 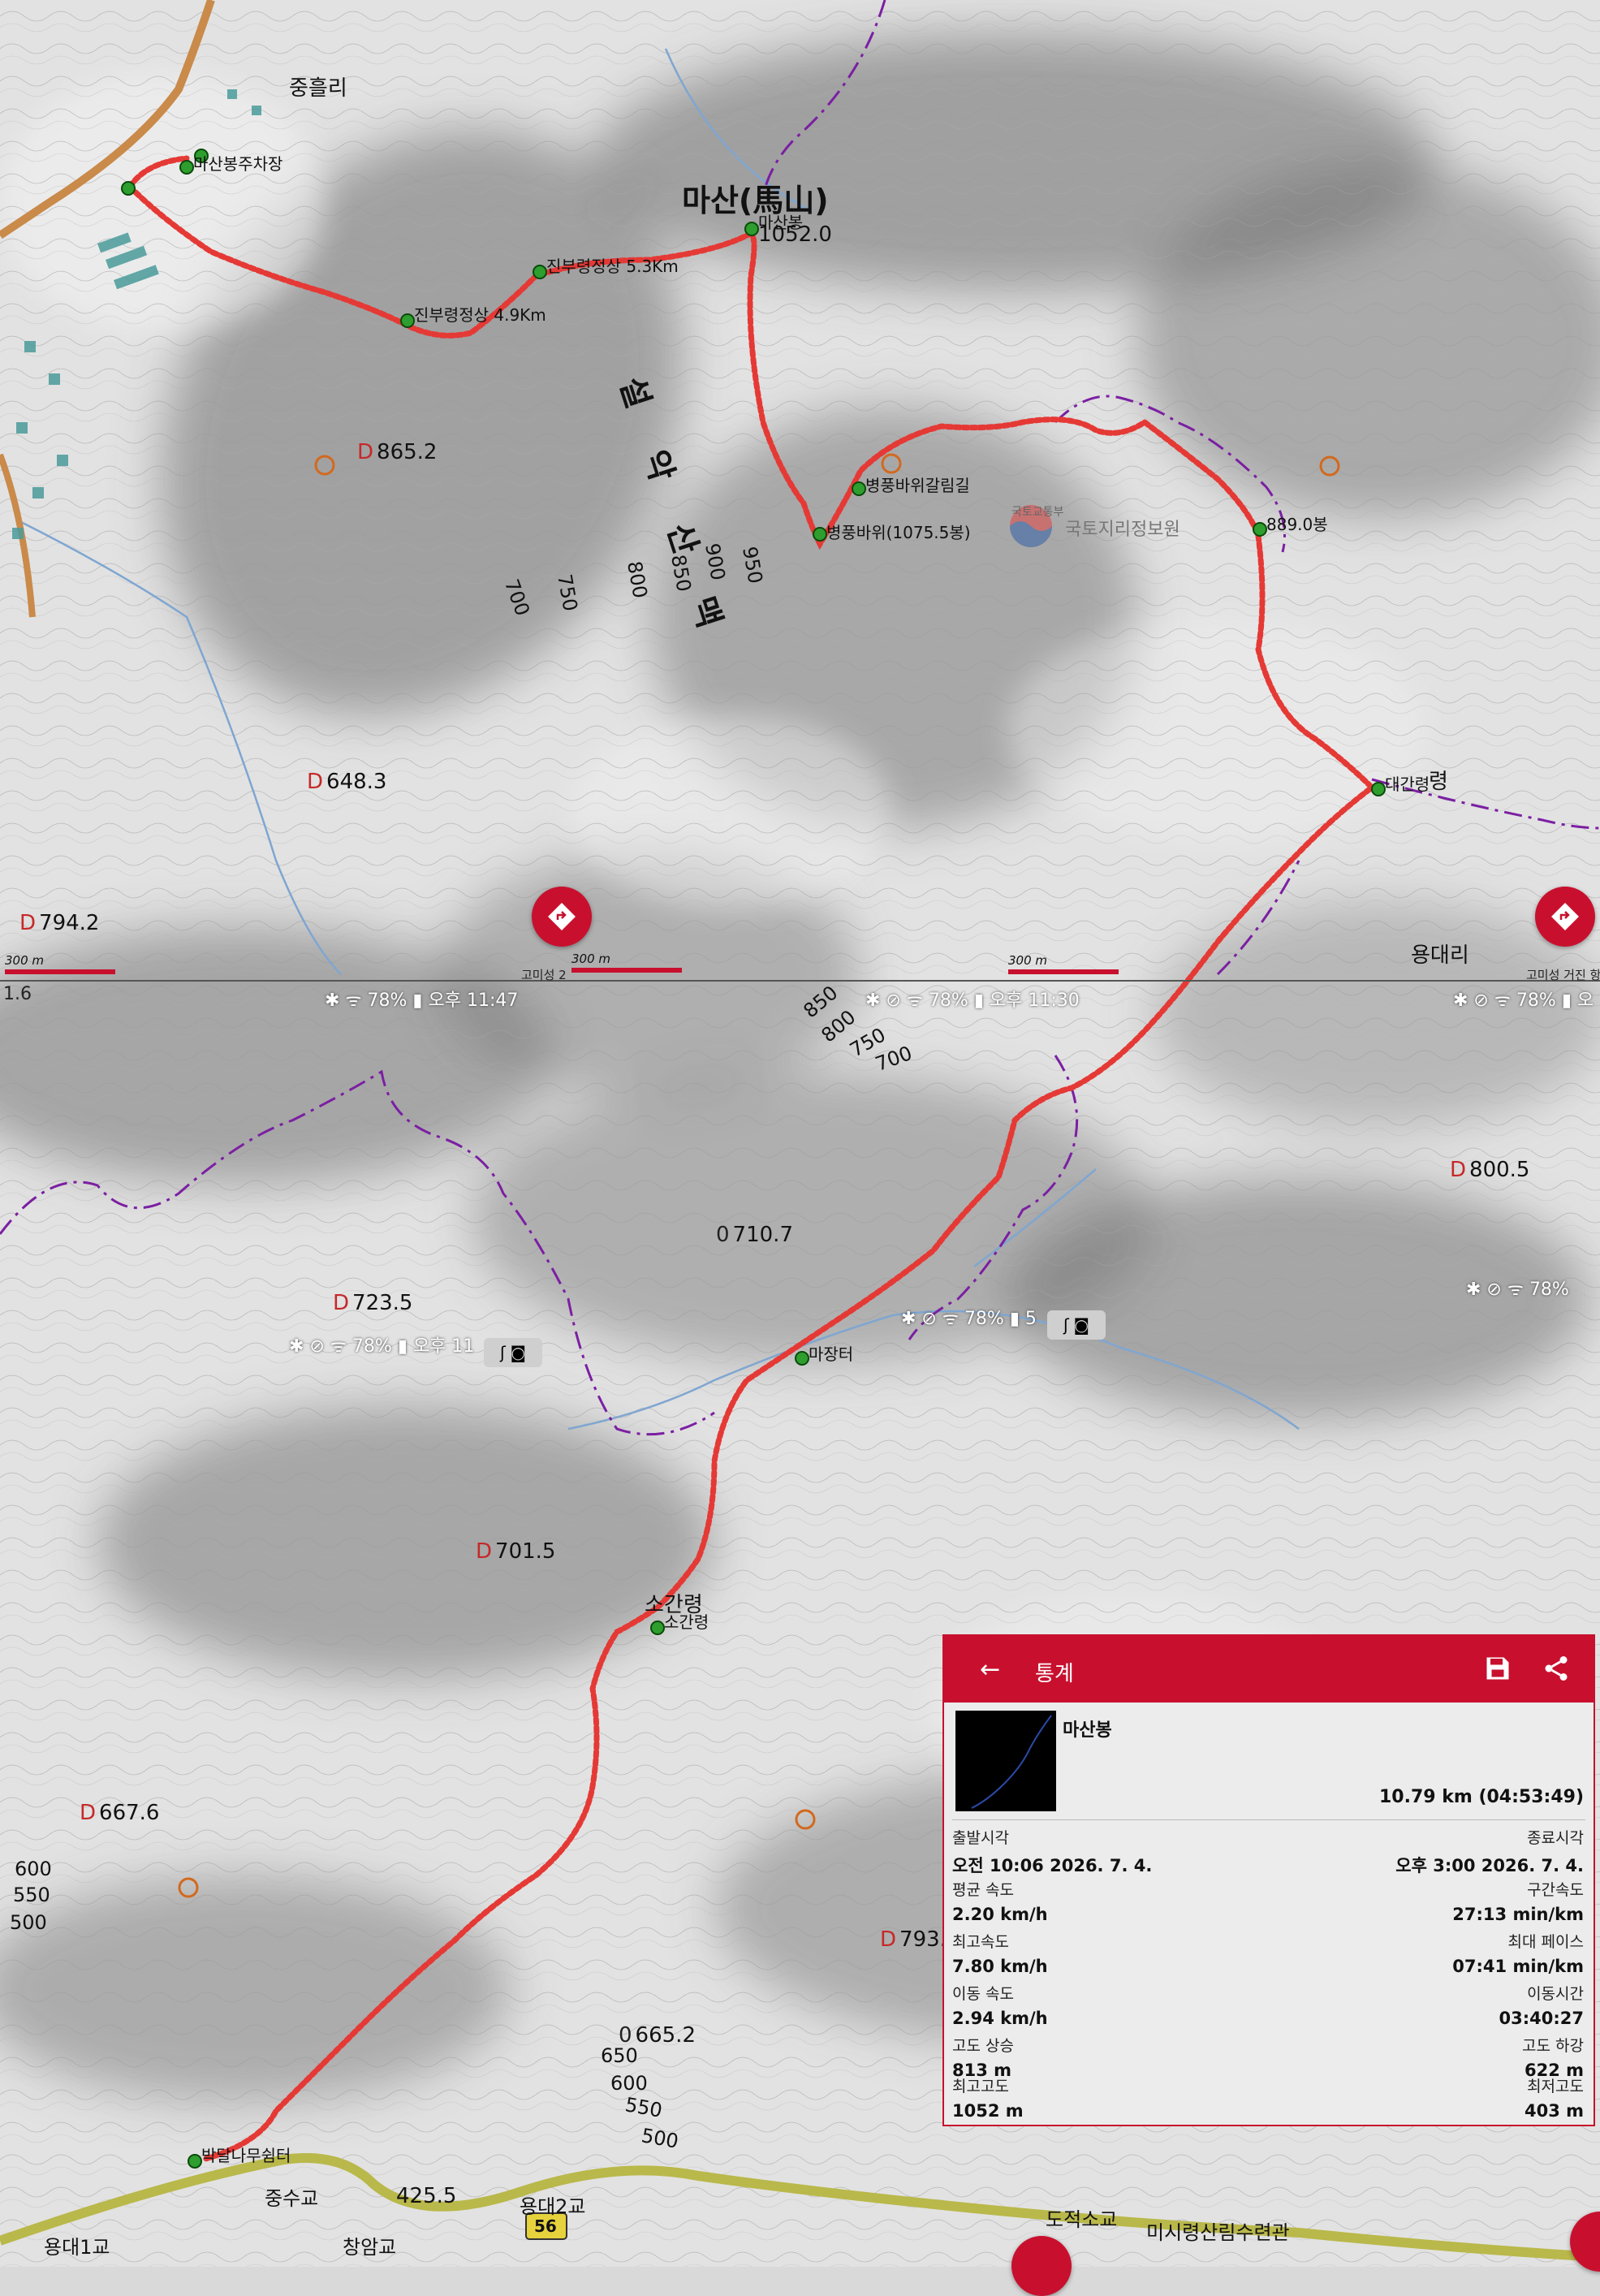 I want to click on stats-row: 평균 속도 2.20 km/h 구간속도 27:13 min/km, so click(x=1268, y=1902).